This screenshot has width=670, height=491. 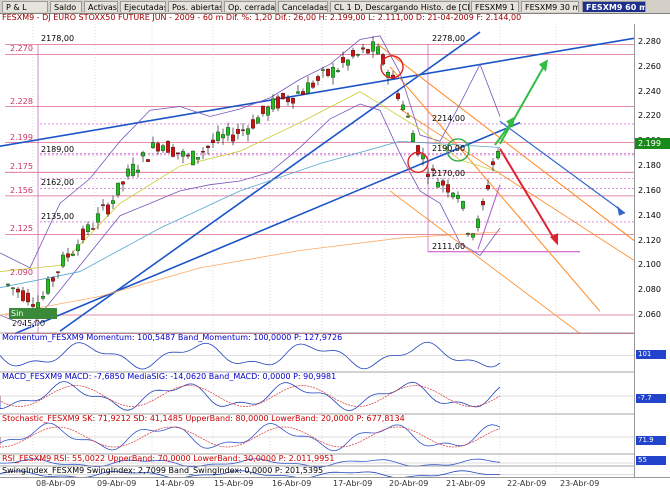 What do you see at coordinates (651, 354) in the screenshot?
I see `indicator-value-badge: 101` at bounding box center [651, 354].